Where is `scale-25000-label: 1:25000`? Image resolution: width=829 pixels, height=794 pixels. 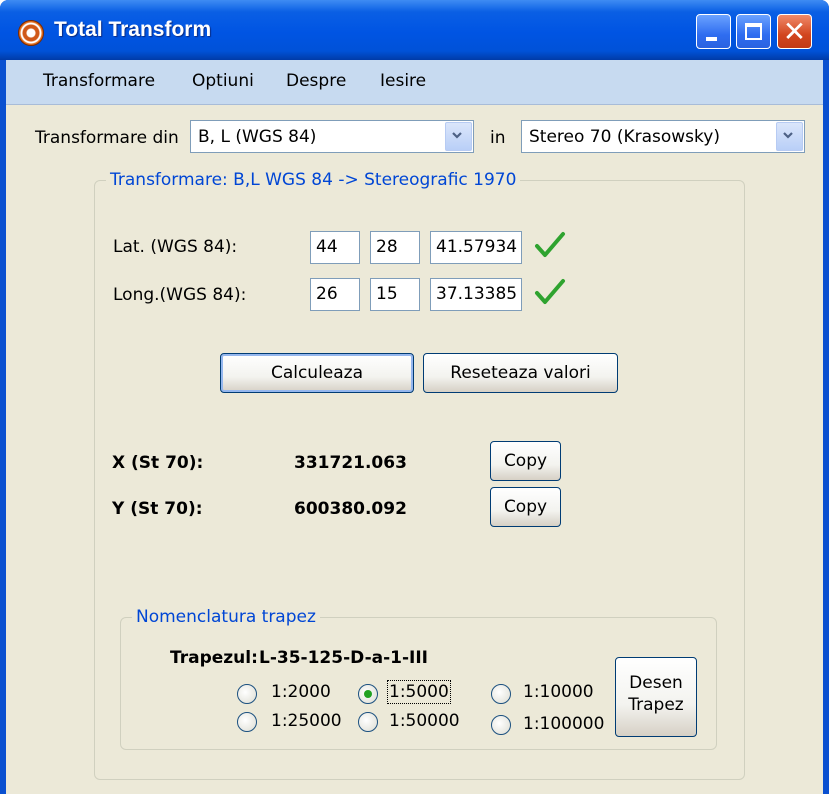 scale-25000-label: 1:25000 is located at coordinates (306, 721).